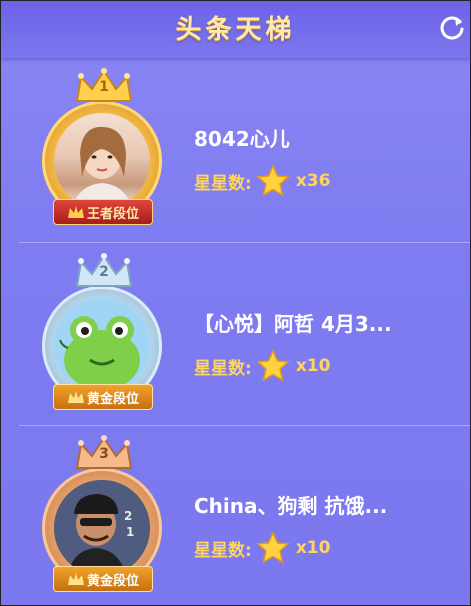 Image resolution: width=471 pixels, height=606 pixels. Describe the element at coordinates (244, 242) in the screenshot. I see `row-divider` at that location.